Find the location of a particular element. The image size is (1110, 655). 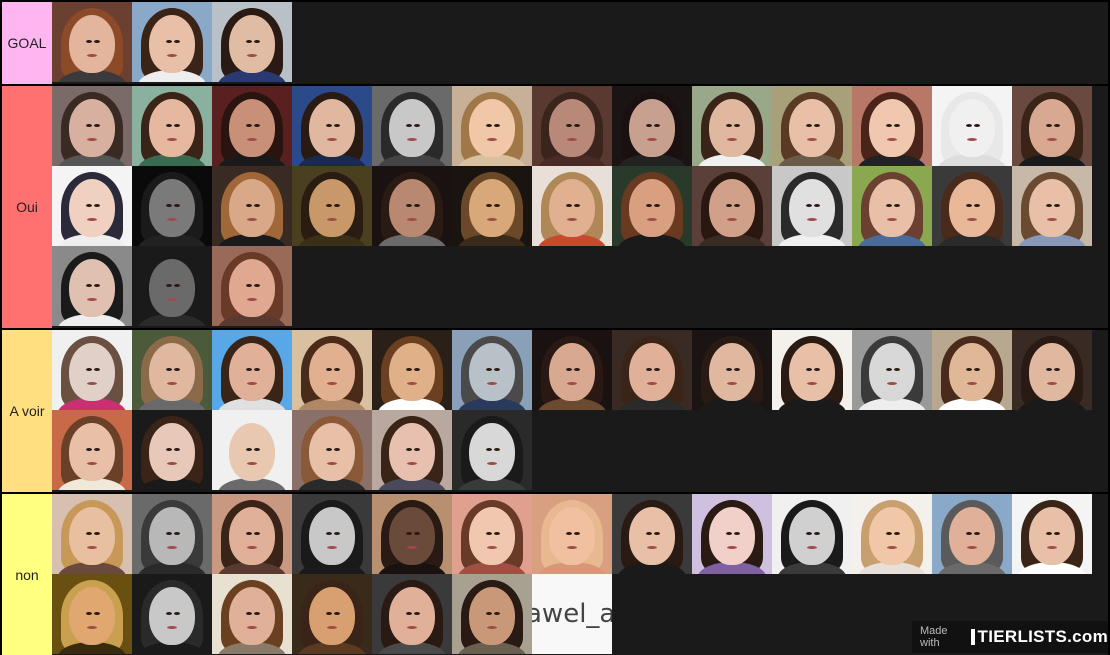

tier-label: Oui is located at coordinates (27, 207).